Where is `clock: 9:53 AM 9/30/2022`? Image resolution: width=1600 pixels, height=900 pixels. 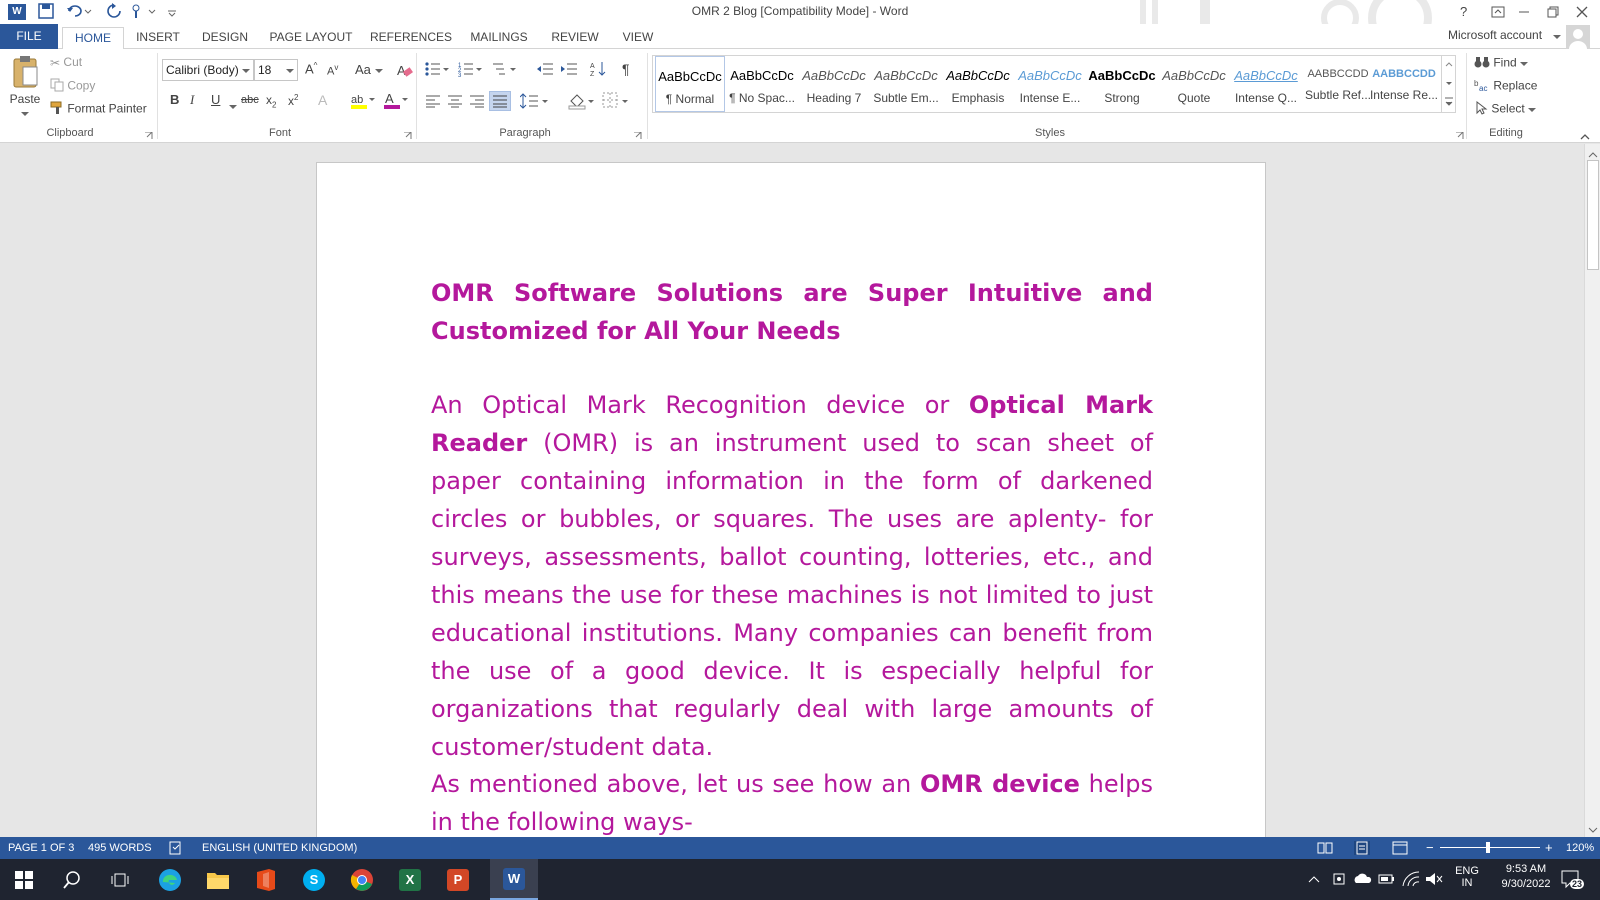
clock: 9:53 AM 9/30/2022 is located at coordinates (1526, 876).